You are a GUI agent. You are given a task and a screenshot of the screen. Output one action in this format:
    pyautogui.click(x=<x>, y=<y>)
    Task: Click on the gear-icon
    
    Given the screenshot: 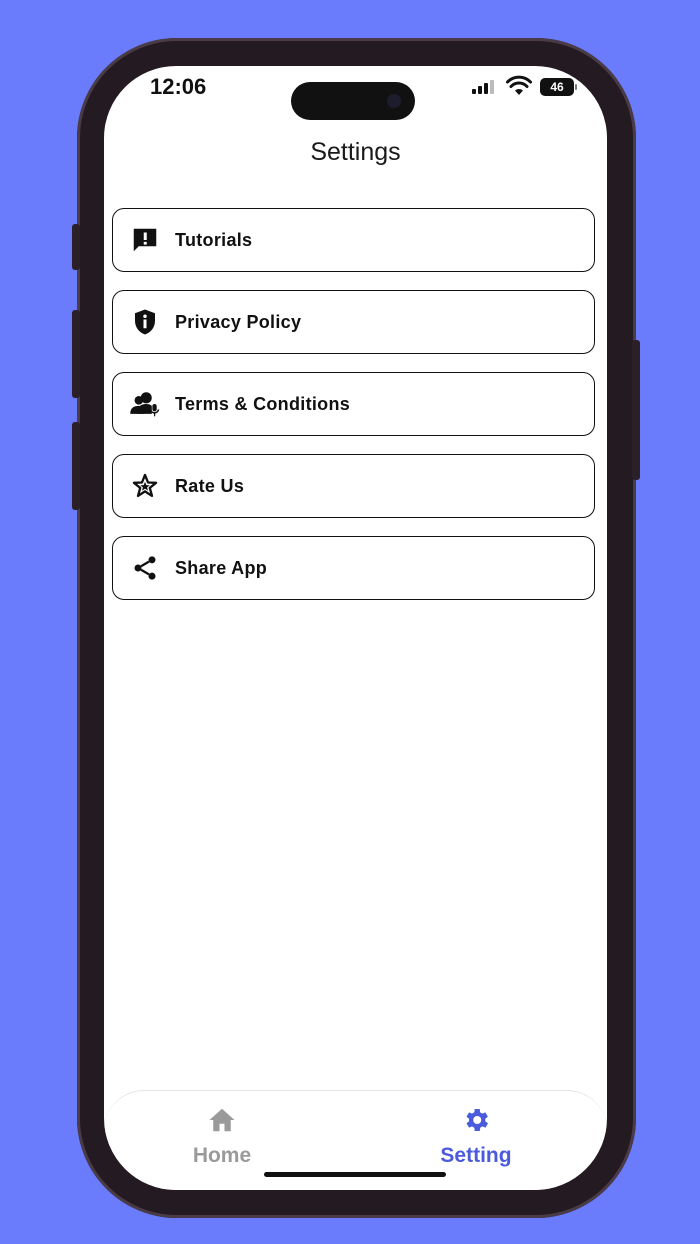 What is the action you would take?
    pyautogui.click(x=477, y=1120)
    